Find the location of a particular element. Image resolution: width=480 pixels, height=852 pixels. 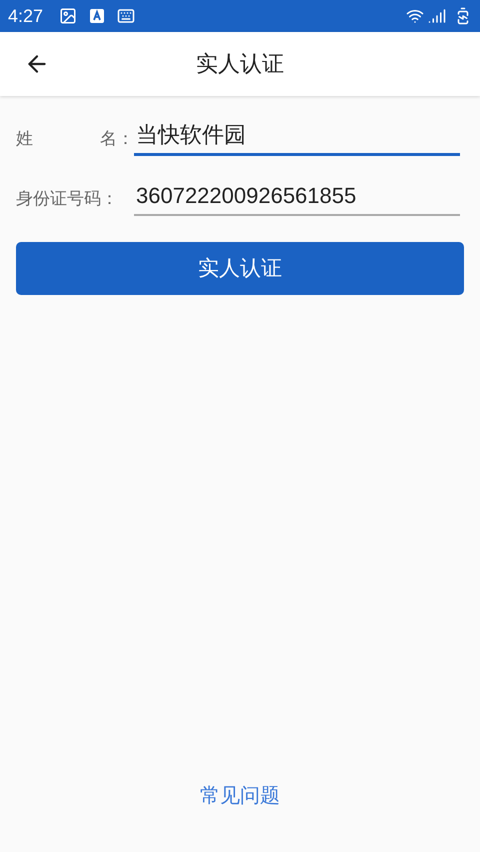

field-label: 姓 is located at coordinates (24, 139).